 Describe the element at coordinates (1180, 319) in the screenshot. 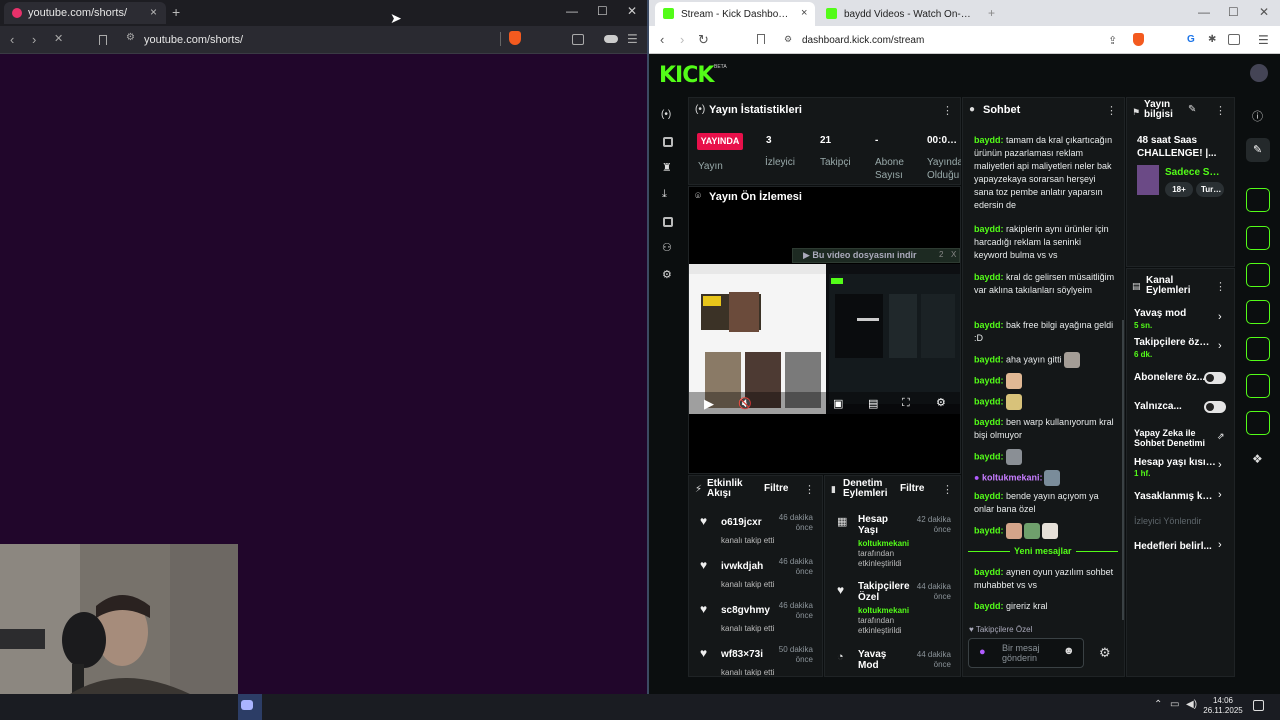

I see `action-slow-mode: Yavaş mod 5 sn. ›` at that location.